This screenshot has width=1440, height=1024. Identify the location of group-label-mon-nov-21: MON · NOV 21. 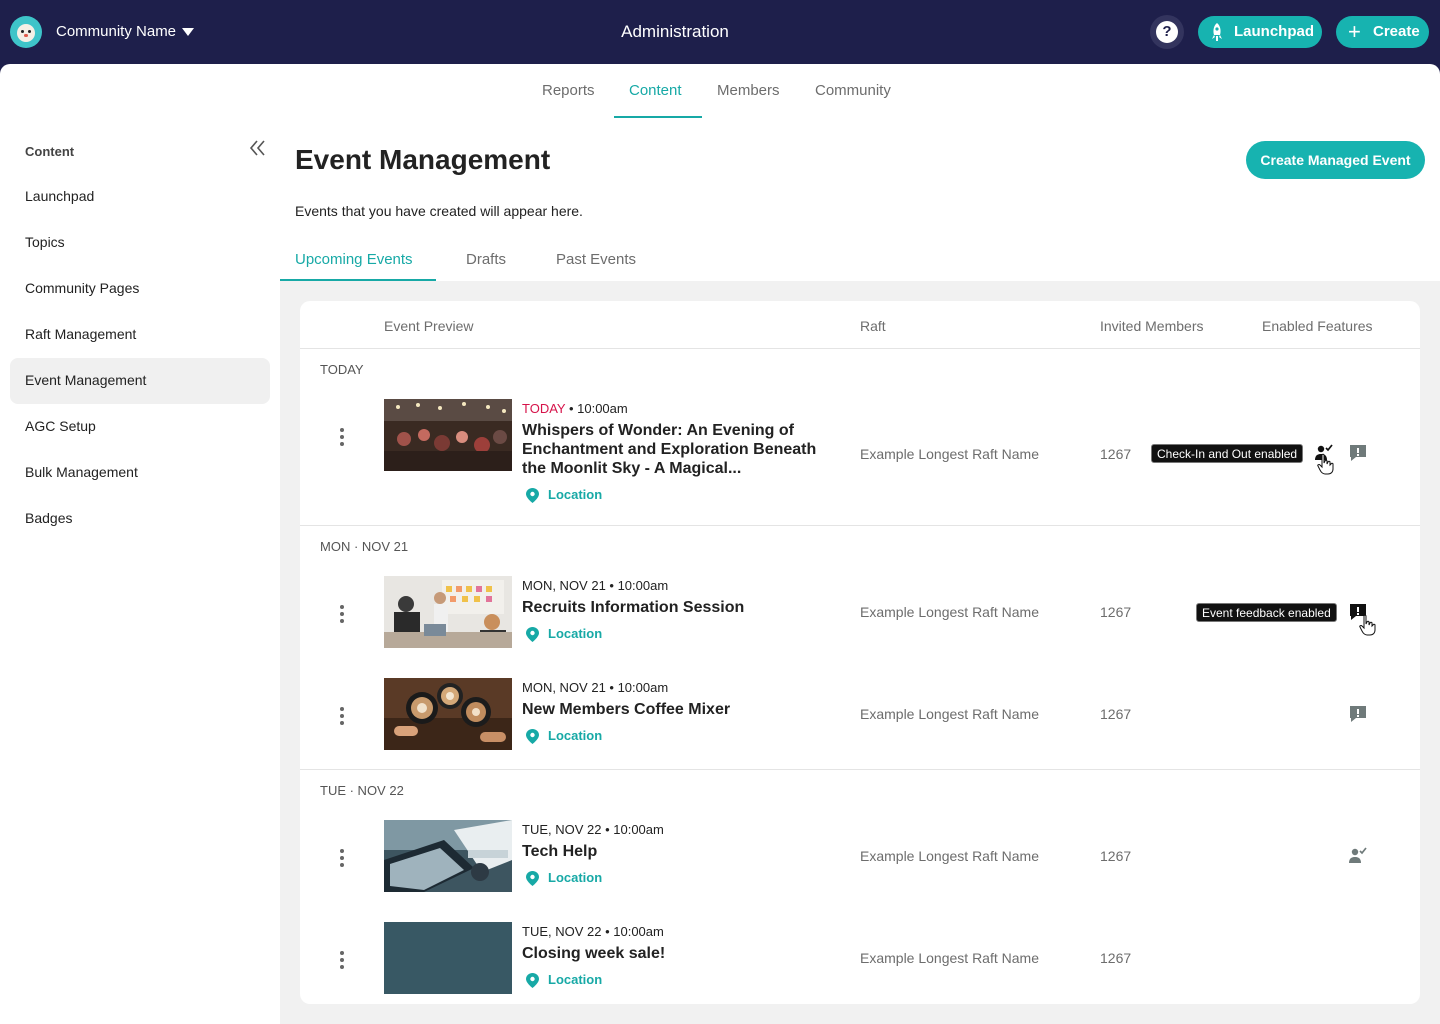
(364, 546).